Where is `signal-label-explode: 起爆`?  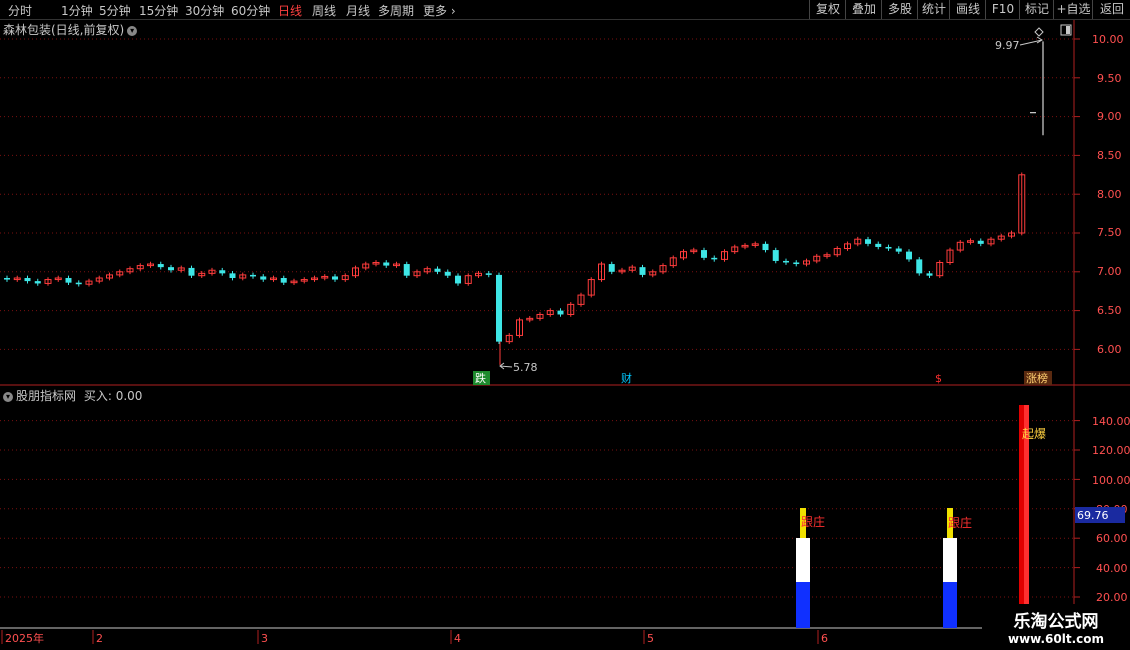
signal-label-explode: 起爆 is located at coordinates (1034, 434).